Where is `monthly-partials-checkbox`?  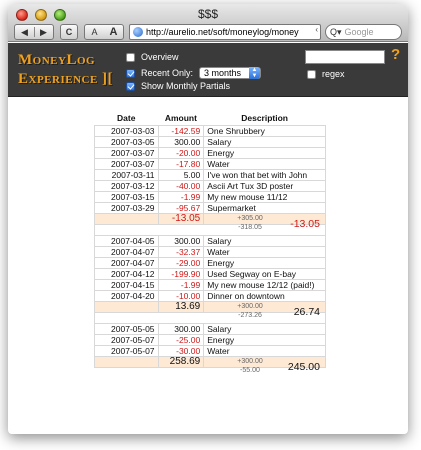 monthly-partials-checkbox is located at coordinates (130, 86).